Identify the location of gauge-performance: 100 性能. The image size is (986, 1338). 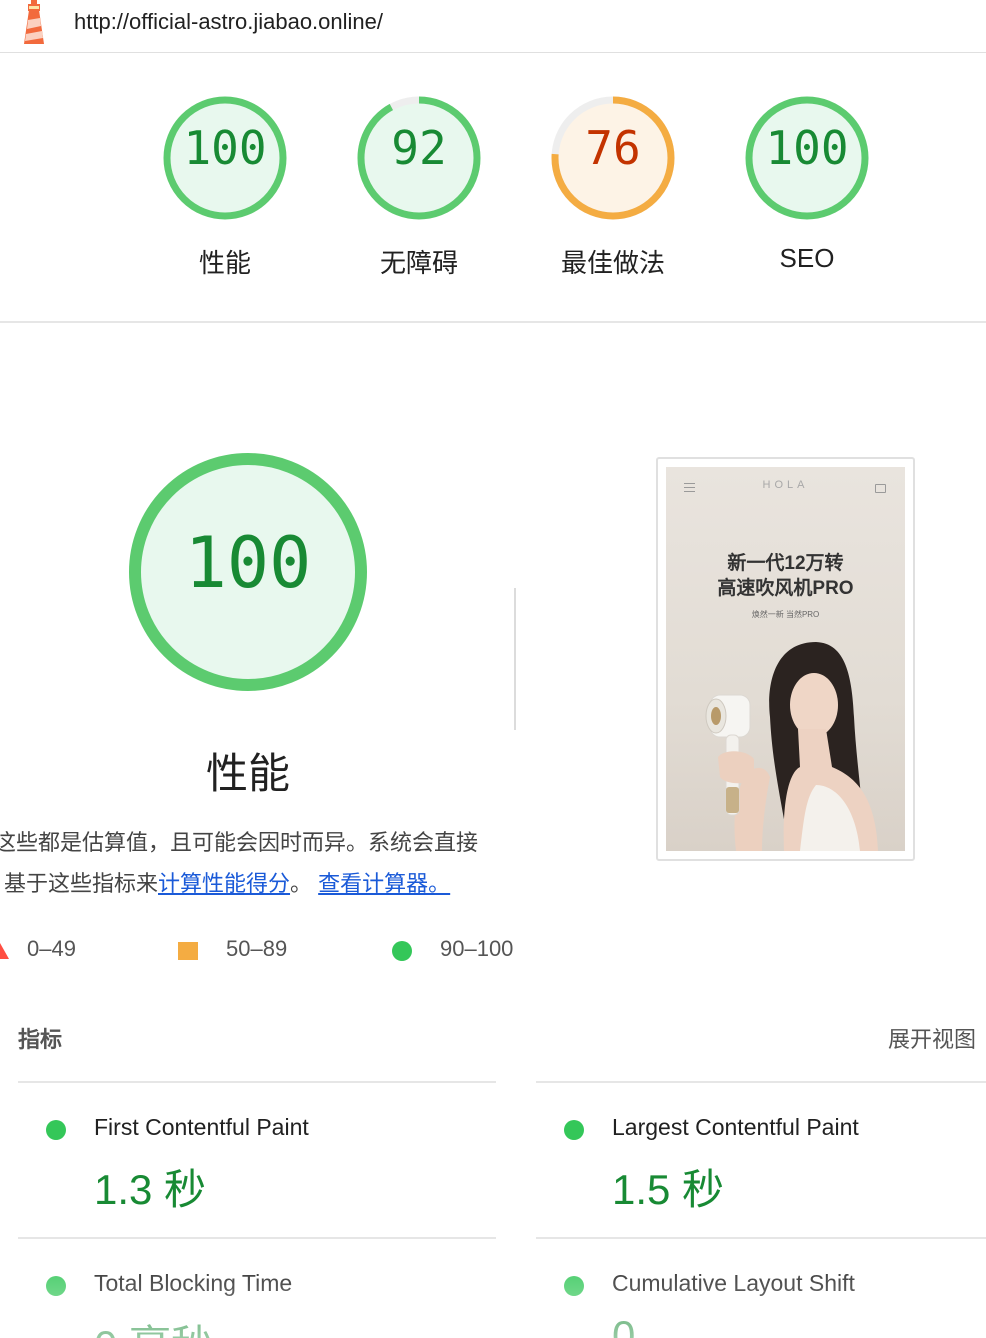
(225, 193).